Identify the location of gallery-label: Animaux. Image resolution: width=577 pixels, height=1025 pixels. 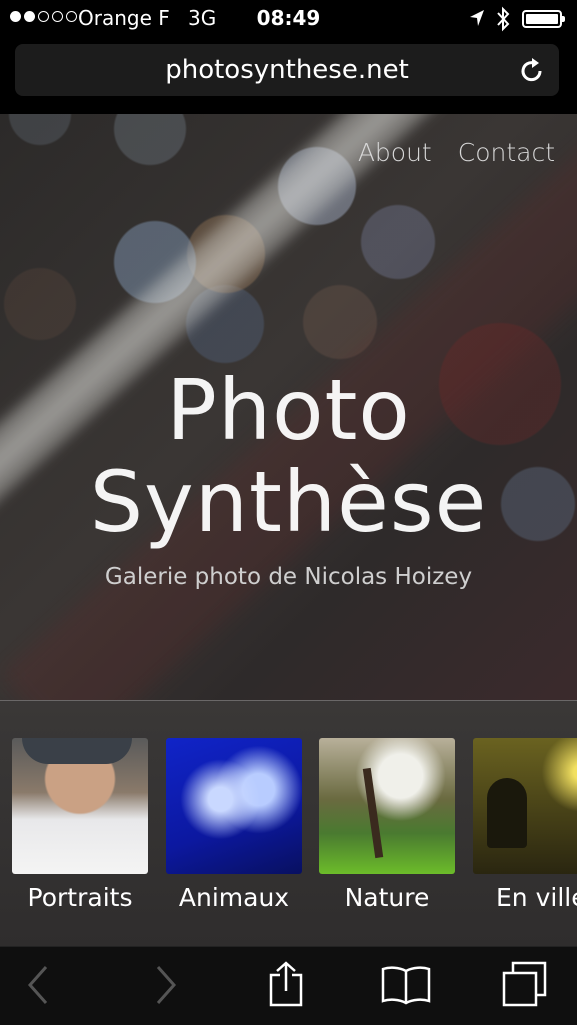
(234, 897).